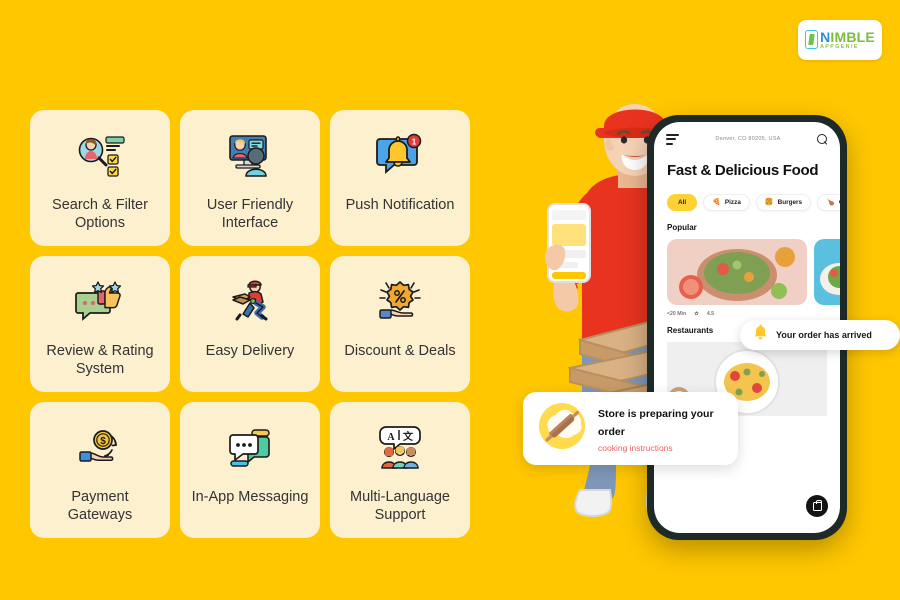 The height and width of the screenshot is (600, 900). I want to click on delivery-runner-icon, so click(250, 302).